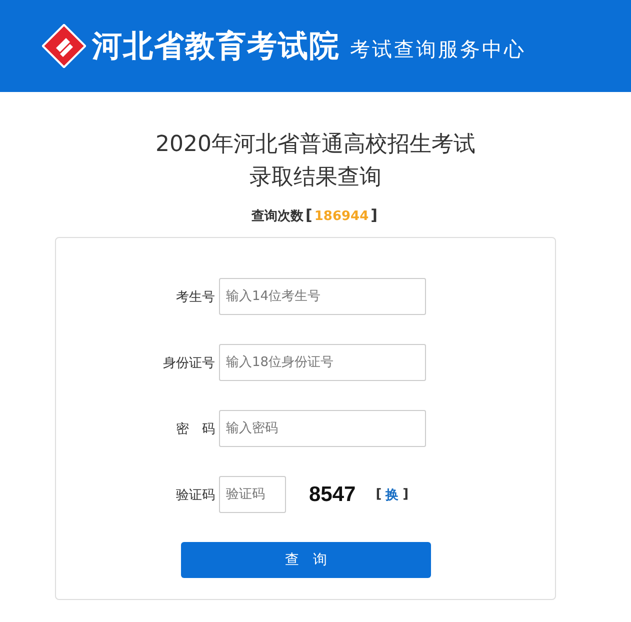 The width and height of the screenshot is (631, 622). Describe the element at coordinates (322, 296) in the screenshot. I see `input-field: 输入14位考生号` at that location.